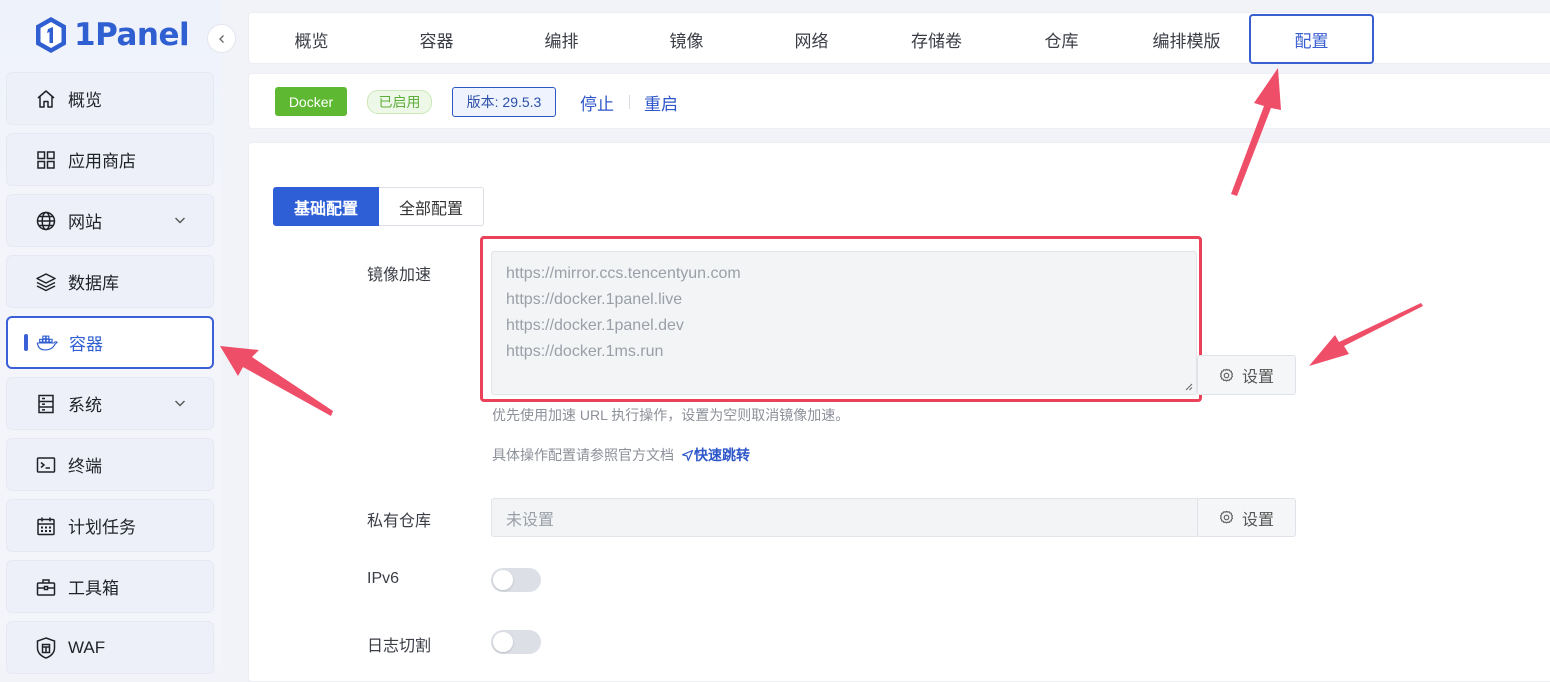 Image resolution: width=1550 pixels, height=682 pixels. What do you see at coordinates (399, 275) in the screenshot?
I see `mirror-label: 镜像加速` at bounding box center [399, 275].